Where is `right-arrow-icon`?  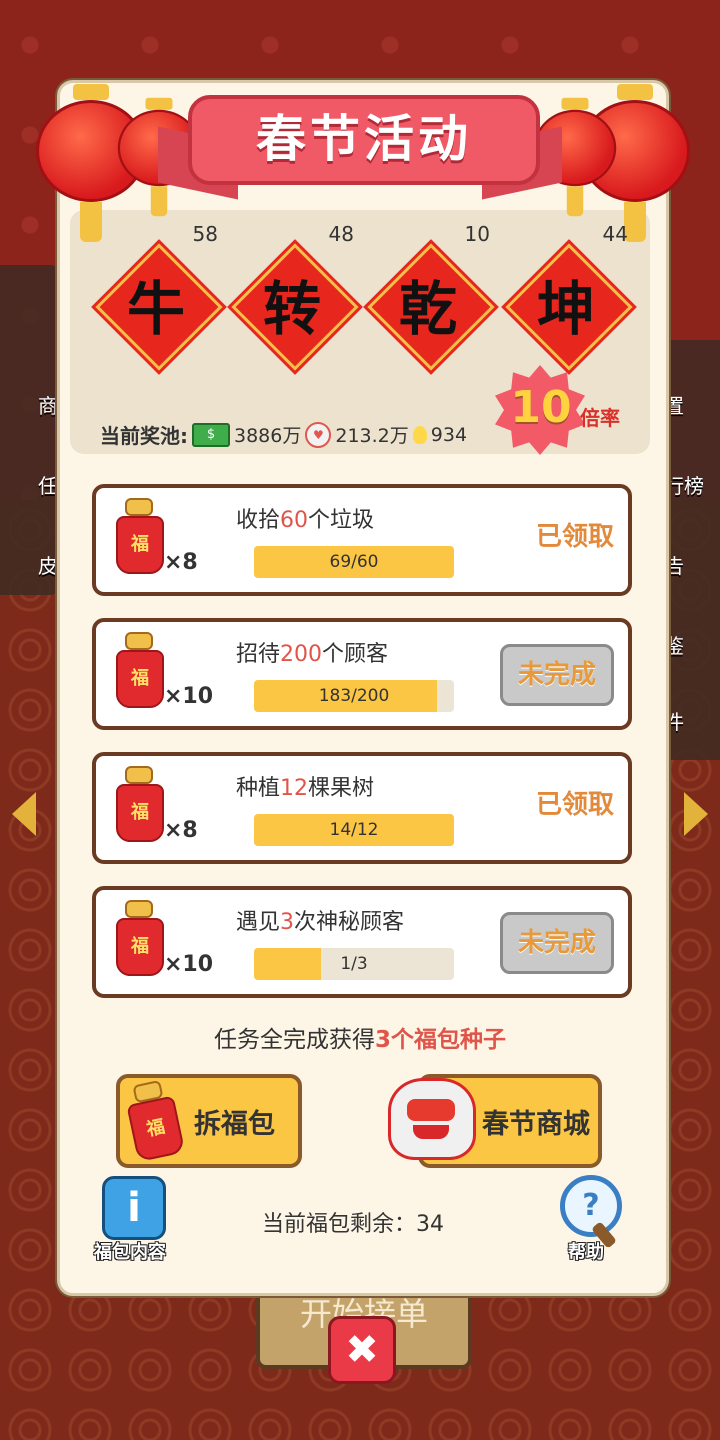 right-arrow-icon is located at coordinates (696, 814).